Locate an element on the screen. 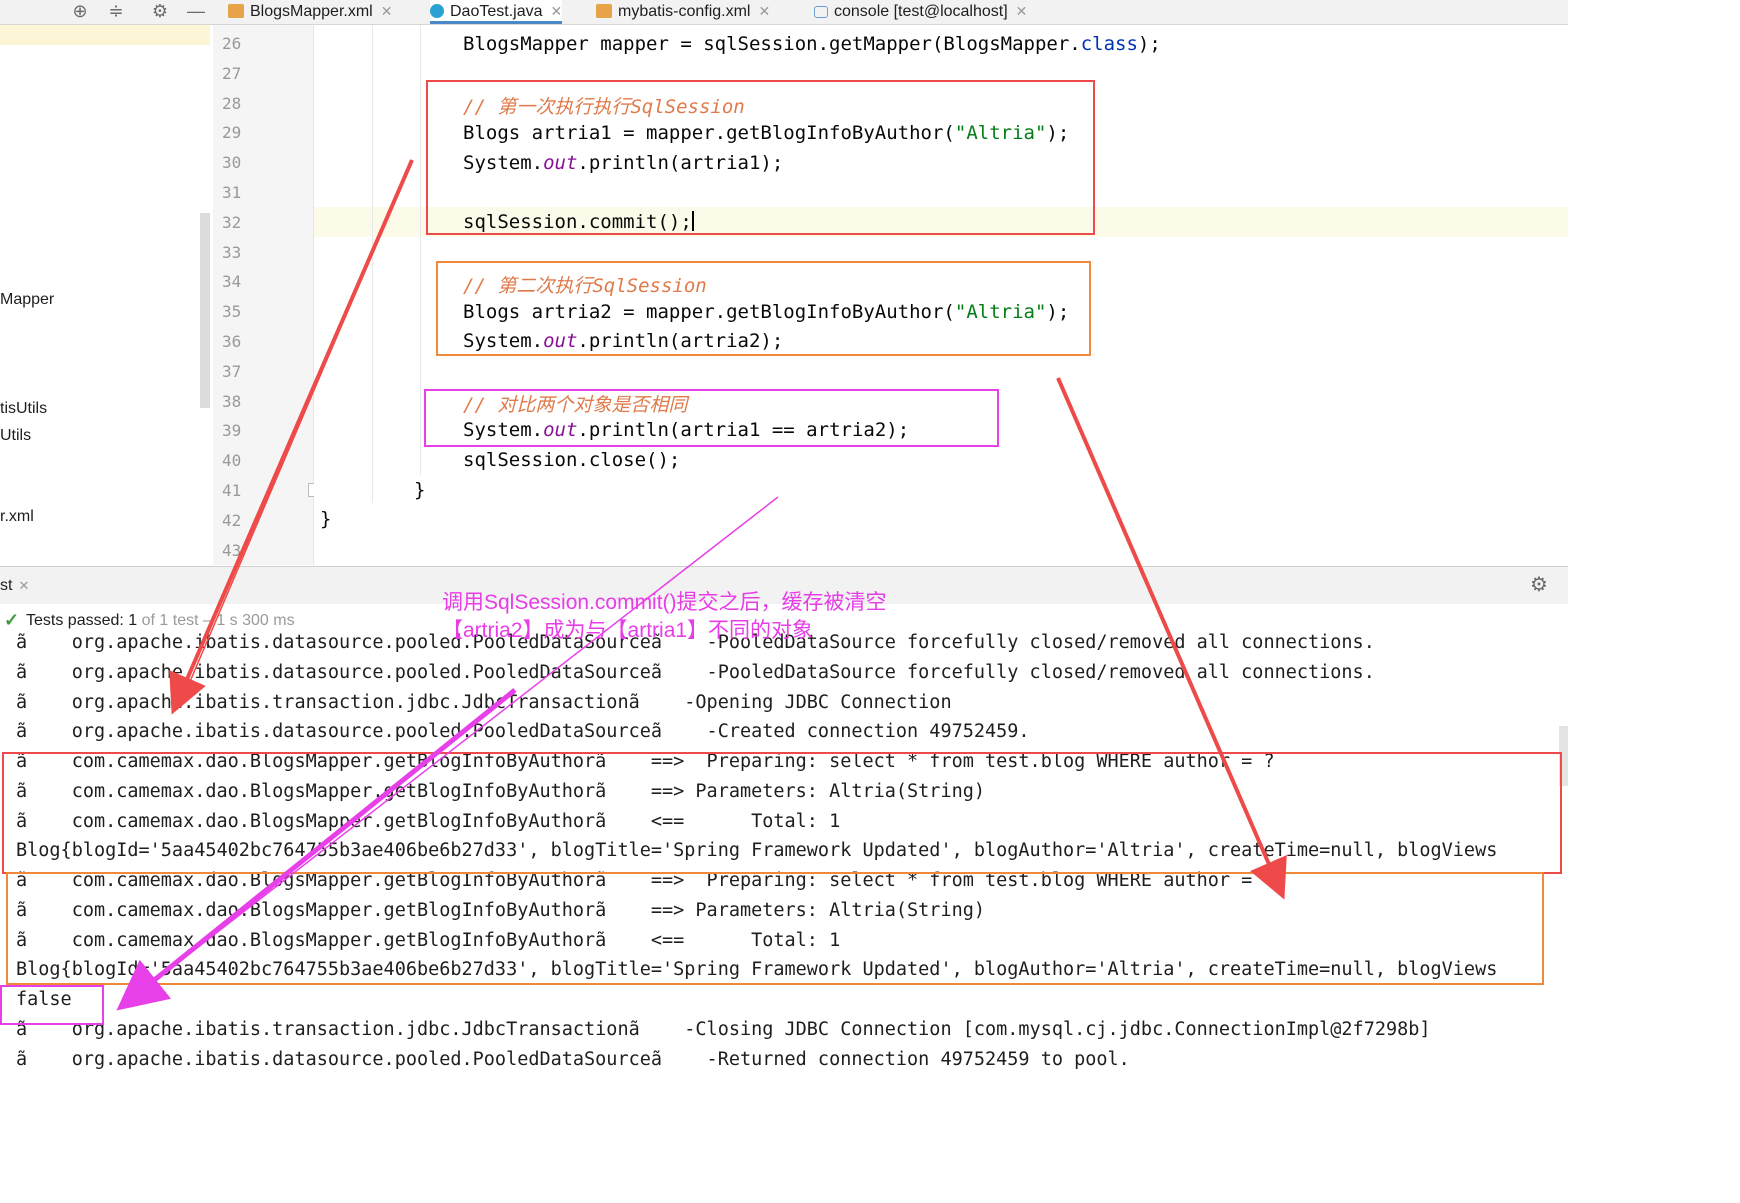  project-item-xml: r.xml is located at coordinates (17, 517).